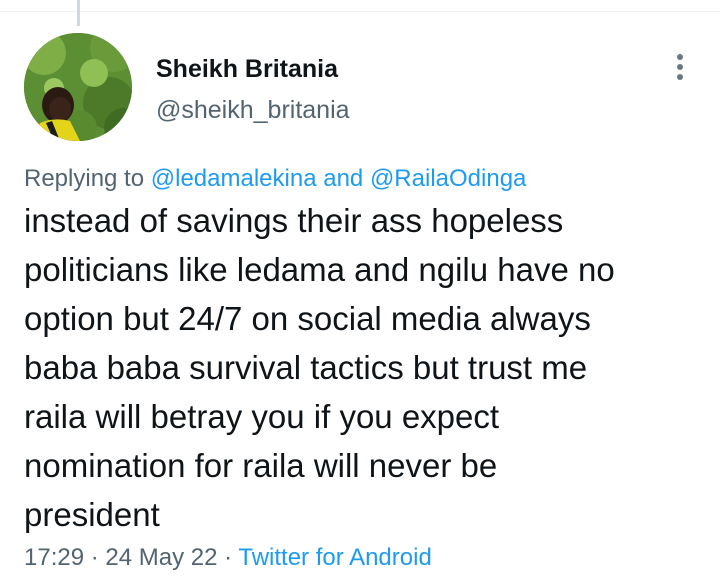  What do you see at coordinates (448, 178) in the screenshot?
I see `mention-link: @RailaOdinga` at bounding box center [448, 178].